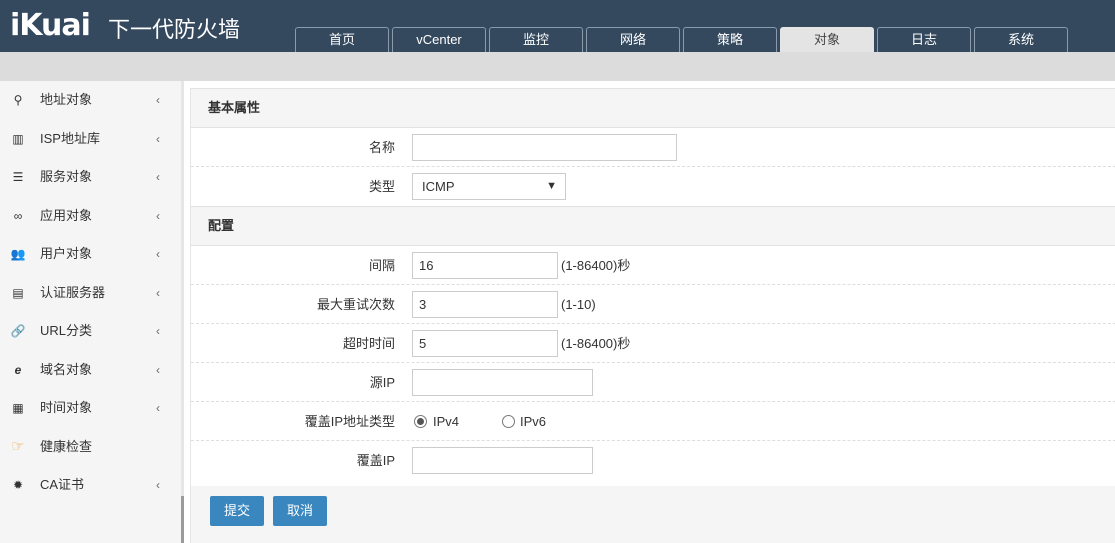  I want to click on sidebar-item-address-object: ⚲ 地址对象 ‹, so click(90, 100).